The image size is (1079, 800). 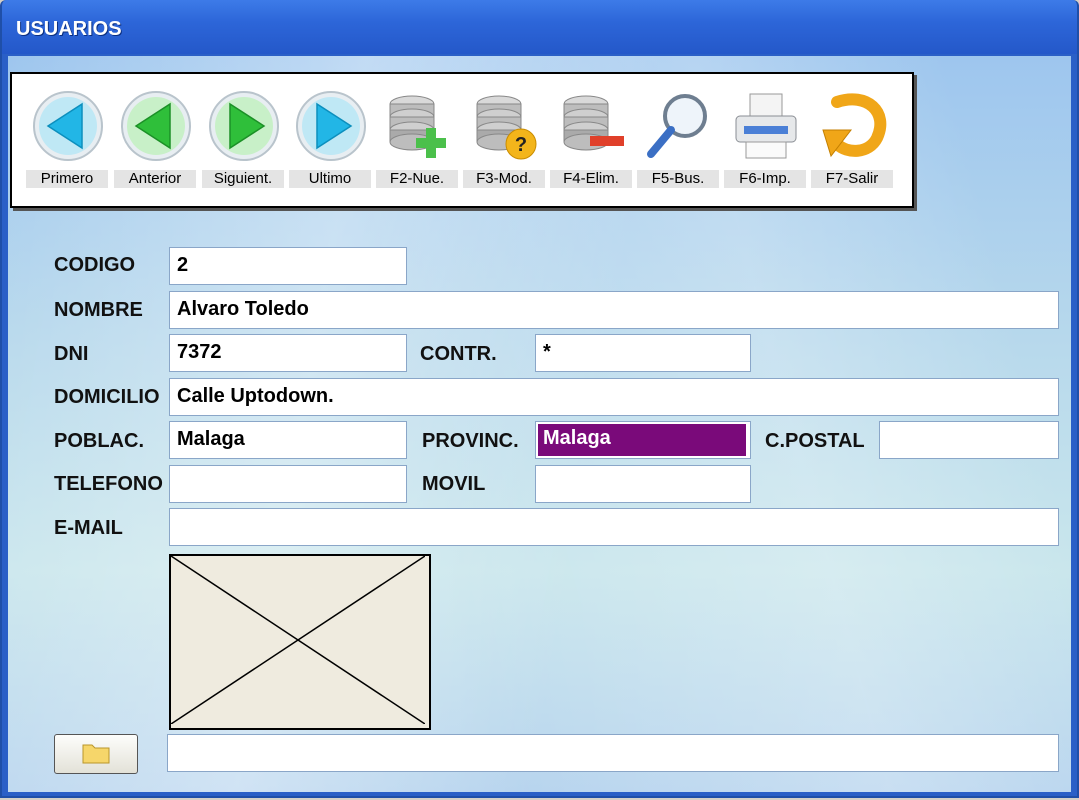 I want to click on database-add-icon, so click(x=417, y=126).